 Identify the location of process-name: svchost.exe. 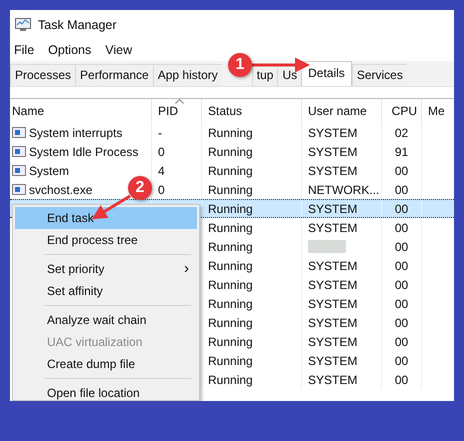
(60, 189).